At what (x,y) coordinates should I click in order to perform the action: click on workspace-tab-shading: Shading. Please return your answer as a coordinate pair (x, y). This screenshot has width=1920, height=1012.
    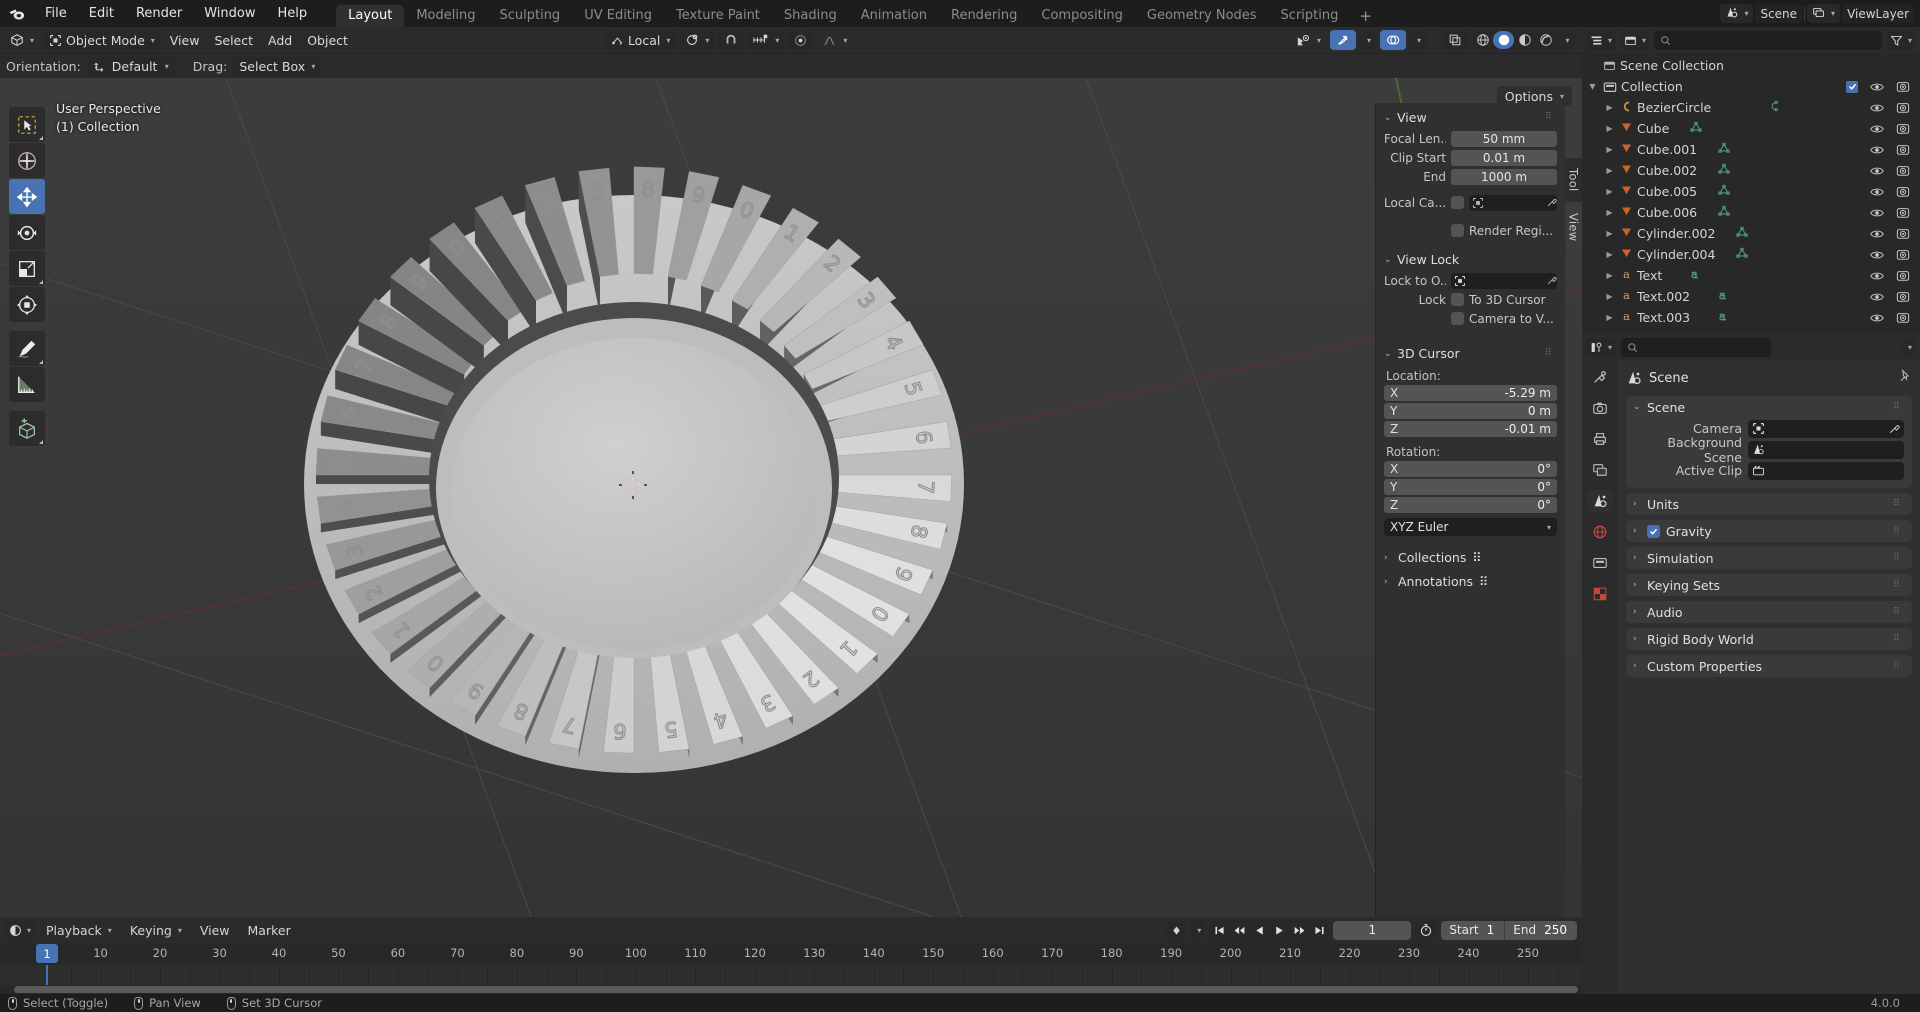
    Looking at the image, I should click on (810, 16).